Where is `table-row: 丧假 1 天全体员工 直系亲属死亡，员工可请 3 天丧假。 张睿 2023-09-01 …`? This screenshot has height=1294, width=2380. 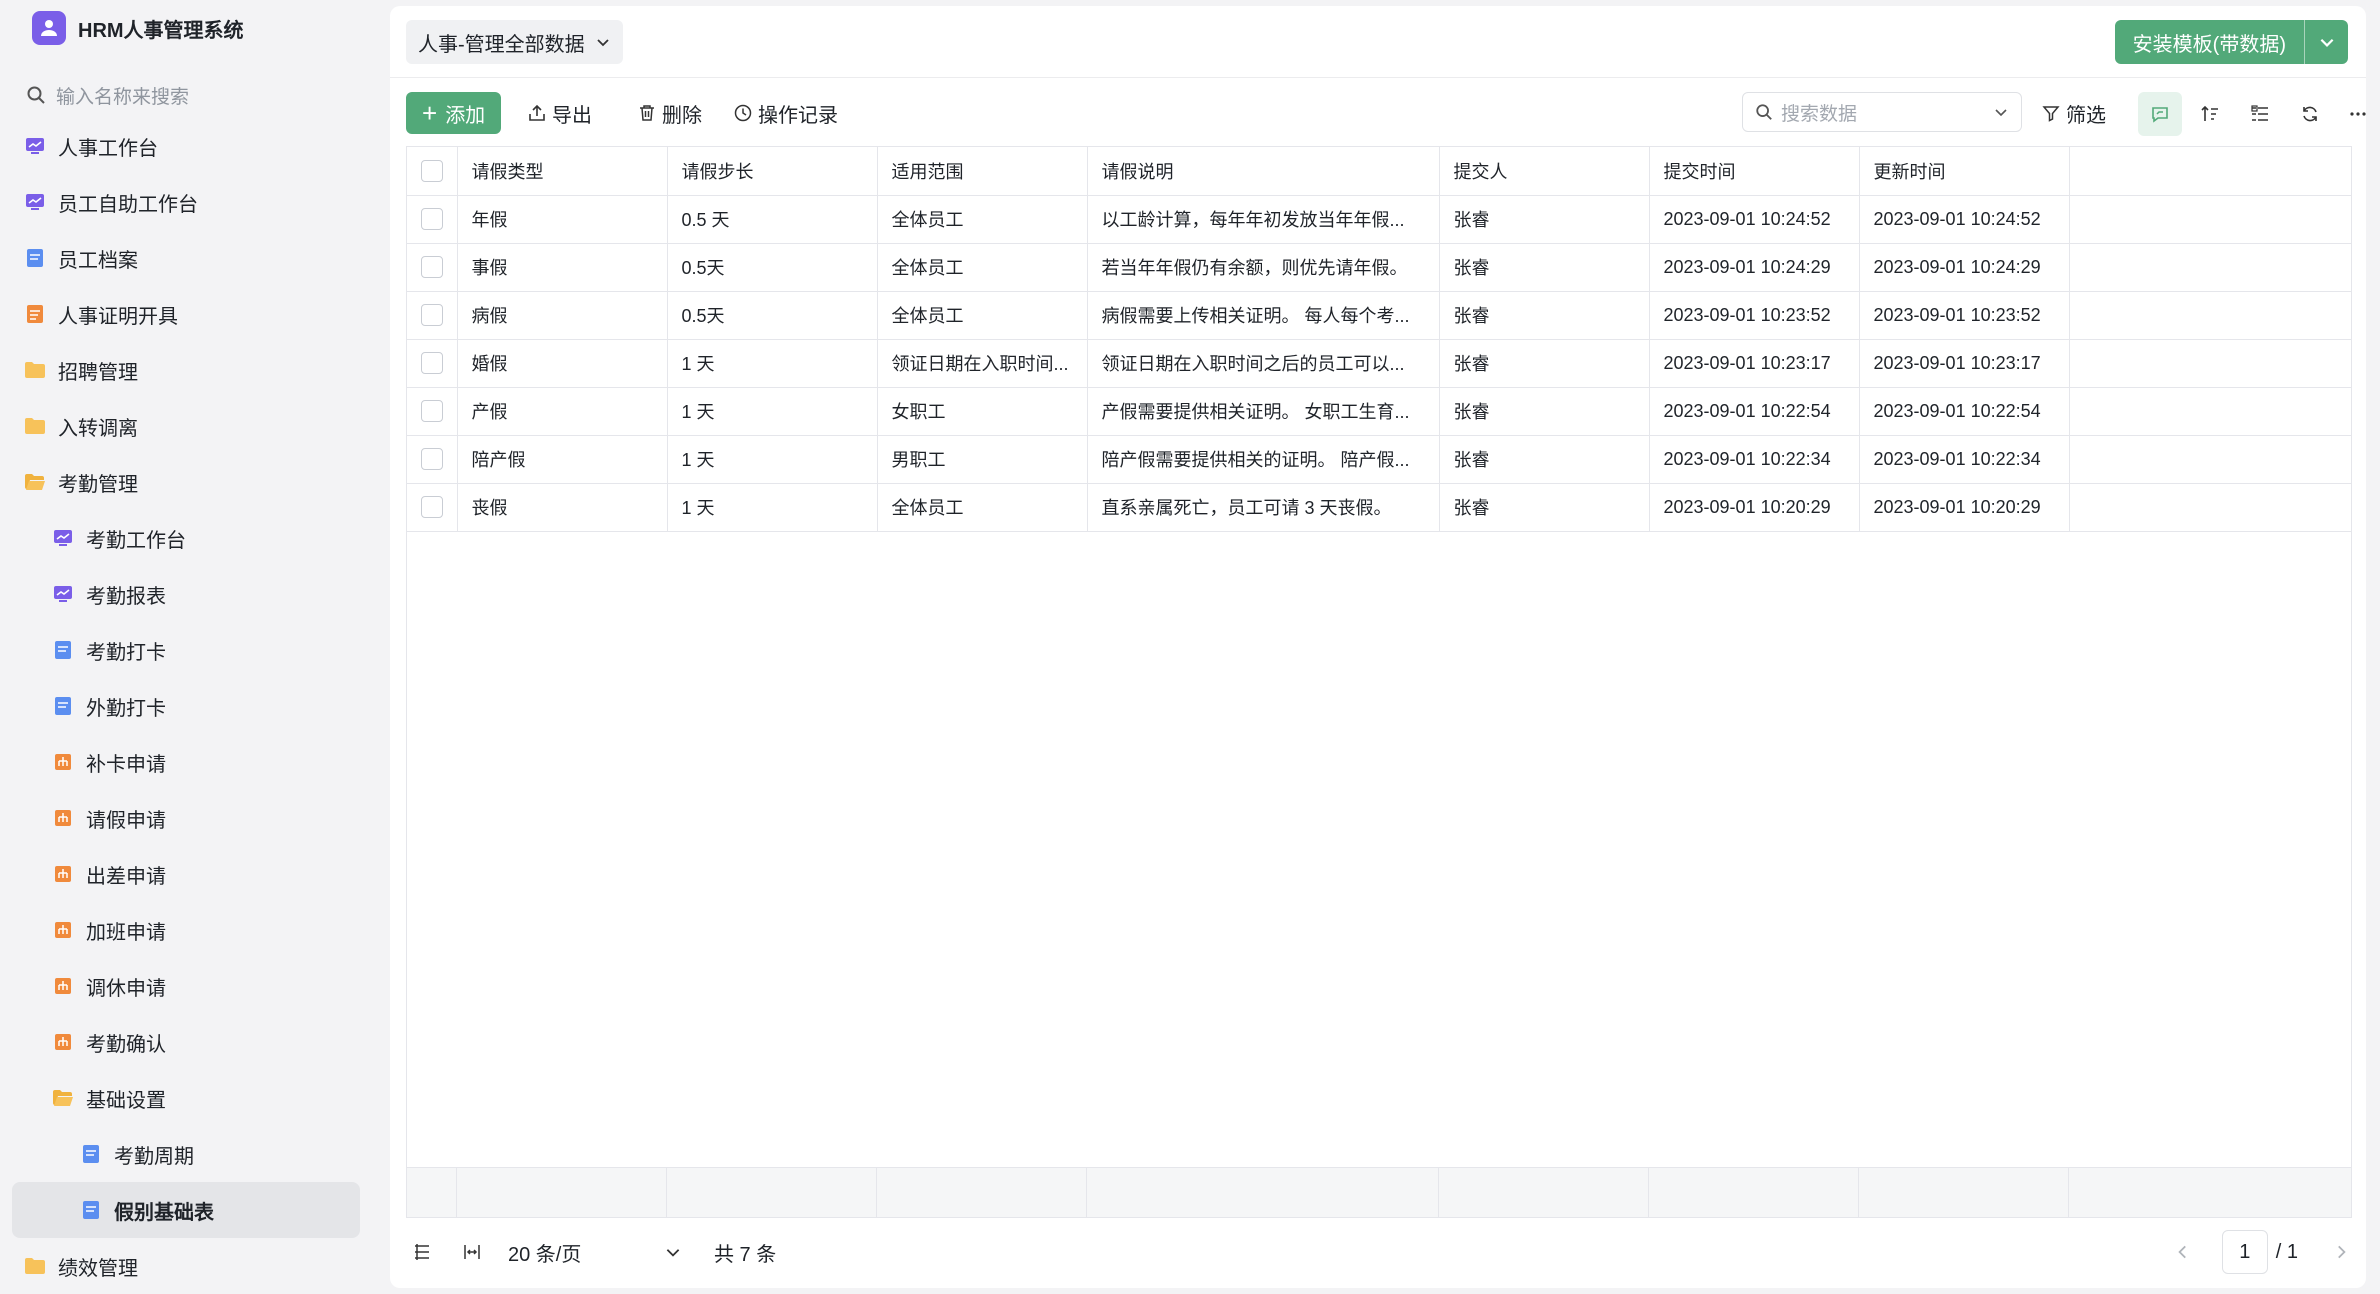 table-row: 丧假 1 天全体员工 直系亲属死亡，员工可请 3 天丧假。 张睿 2023-09-01 … is located at coordinates (1379, 507).